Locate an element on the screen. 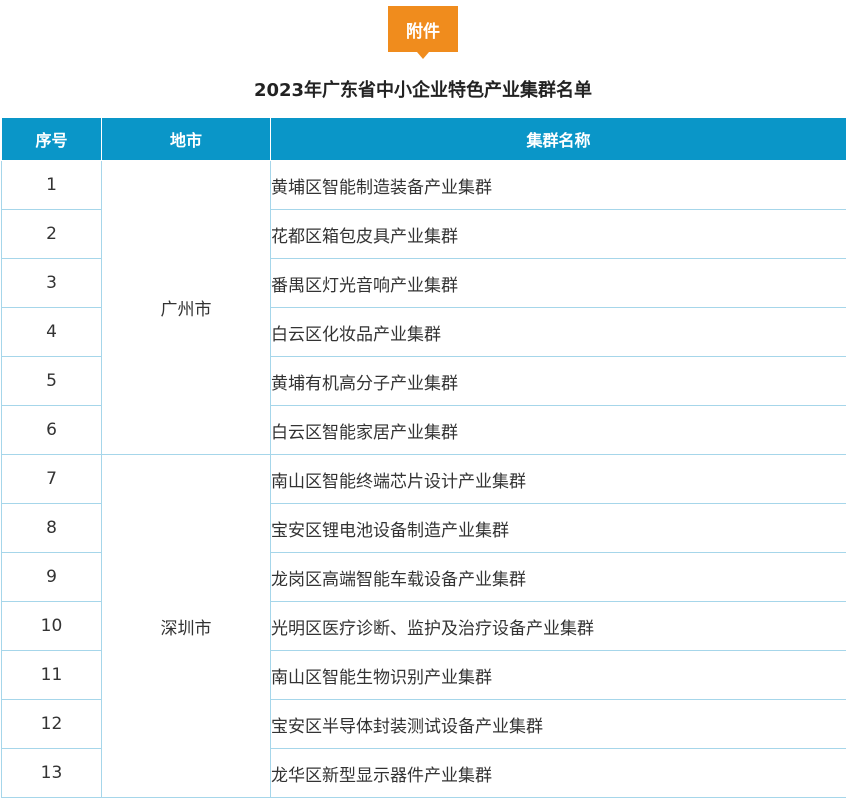 The width and height of the screenshot is (846, 798). cluster-name: 番禺区灯光音响产业集群 is located at coordinates (558, 283).